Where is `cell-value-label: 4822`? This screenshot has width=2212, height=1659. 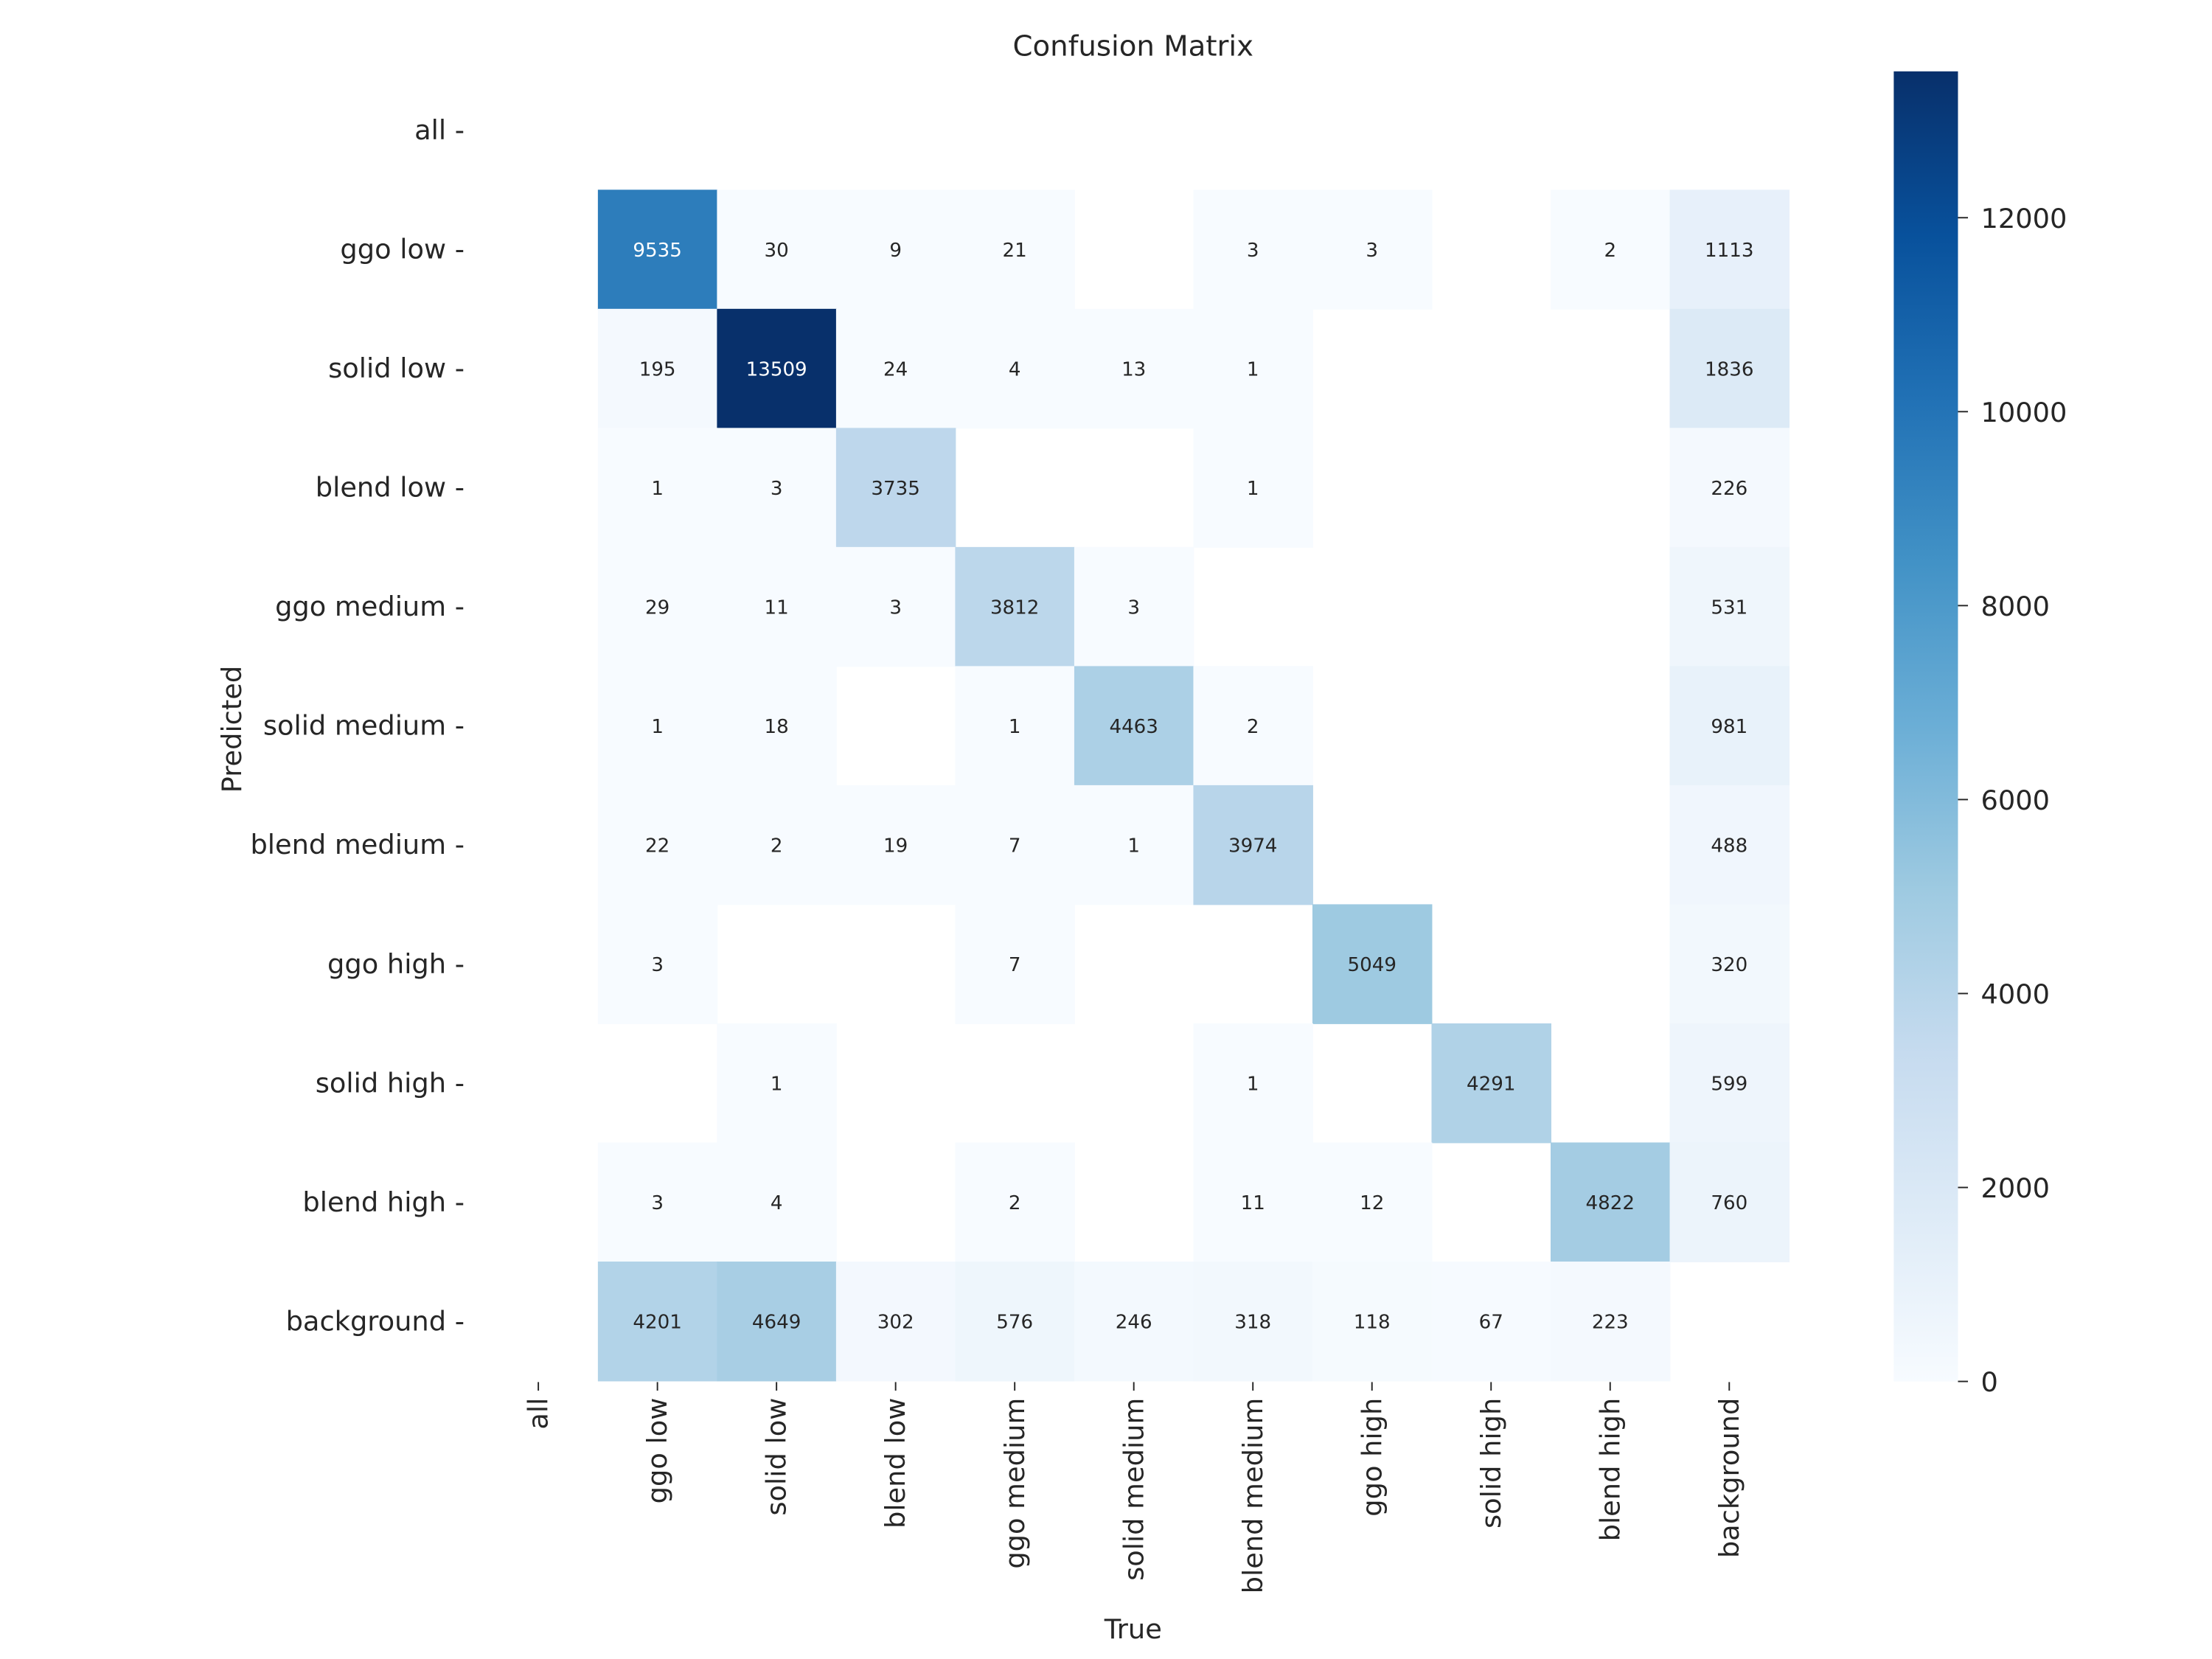 cell-value-label: 4822 is located at coordinates (1610, 1203).